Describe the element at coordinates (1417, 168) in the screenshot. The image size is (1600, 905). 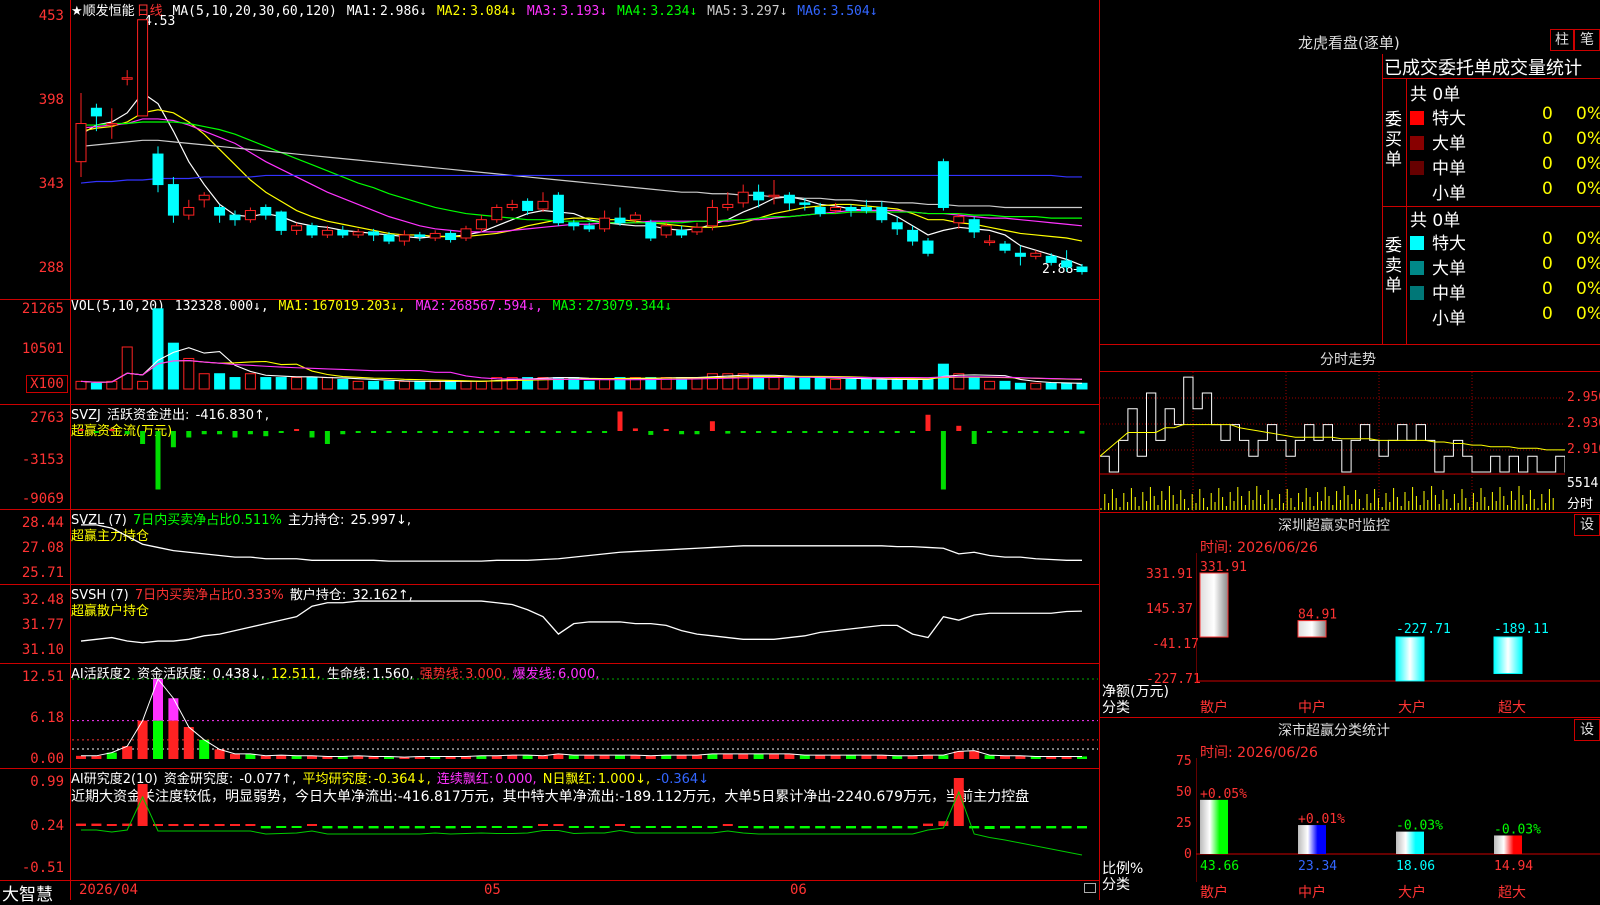
I see `legend-swatch` at that location.